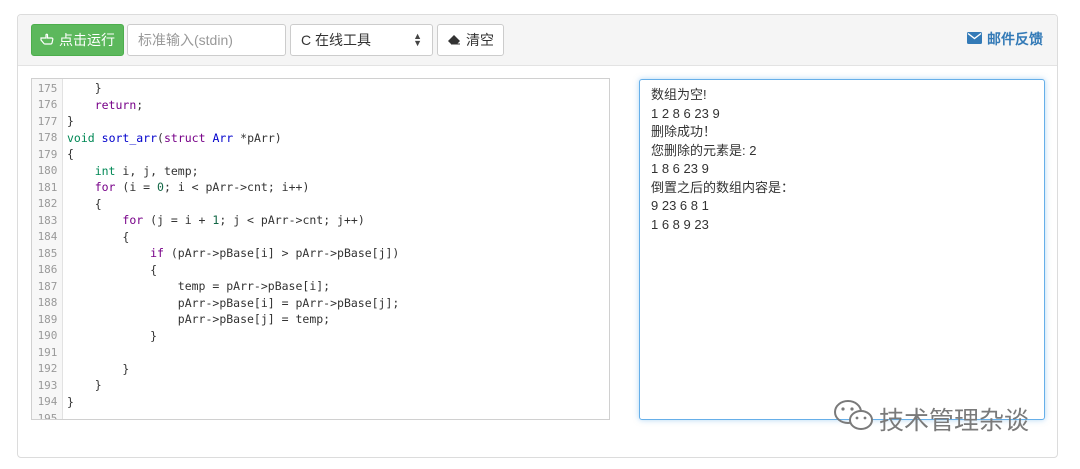 The width and height of the screenshot is (1080, 469). What do you see at coordinates (1005, 39) in the screenshot?
I see `email-feedback-link: 邮件反馈` at bounding box center [1005, 39].